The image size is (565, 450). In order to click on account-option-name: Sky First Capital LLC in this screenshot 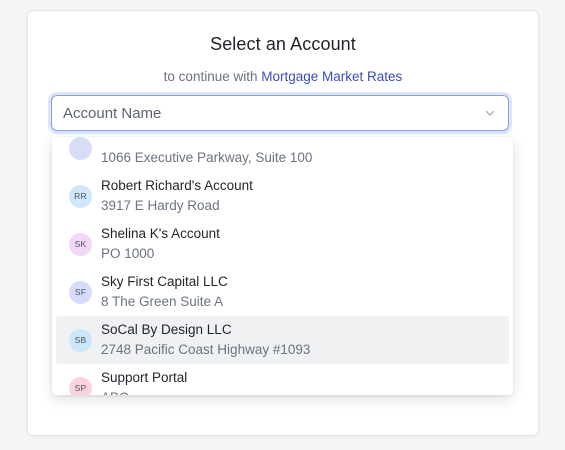, I will do `click(164, 281)`.